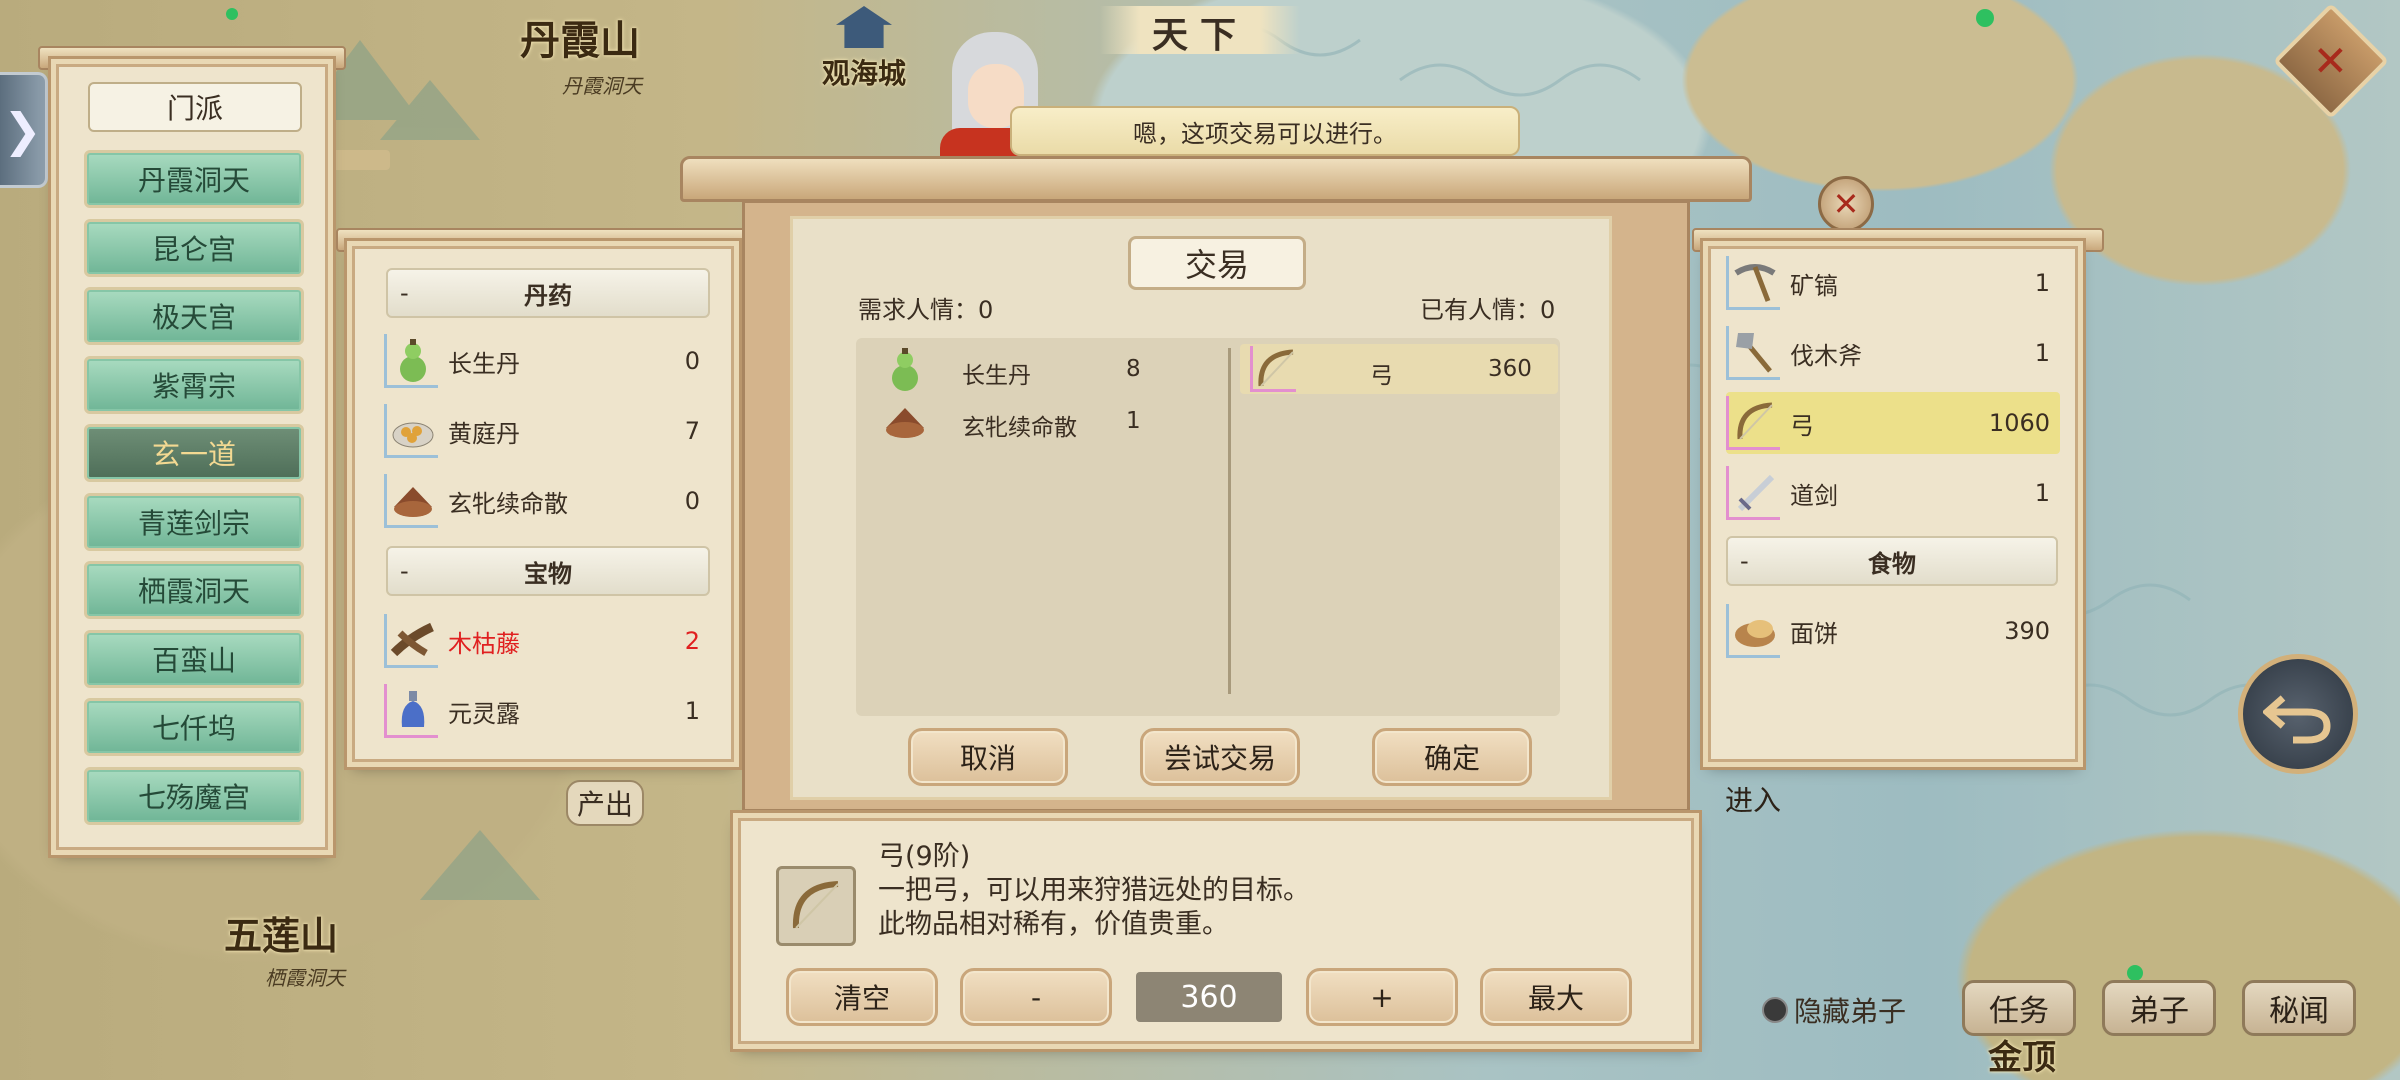 Image resolution: width=2400 pixels, height=1080 pixels. Describe the element at coordinates (1209, 997) in the screenshot. I see `amount-field: 360` at that location.